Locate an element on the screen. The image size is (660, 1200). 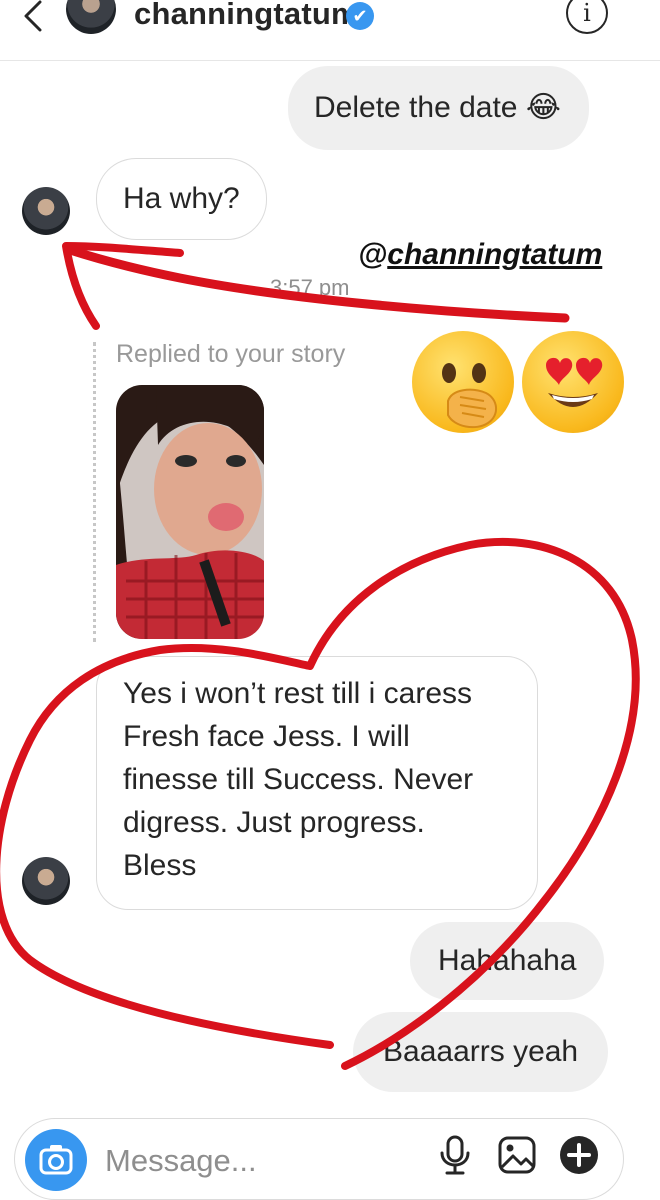
heart-eyes-face is located at coordinates (574, 382).